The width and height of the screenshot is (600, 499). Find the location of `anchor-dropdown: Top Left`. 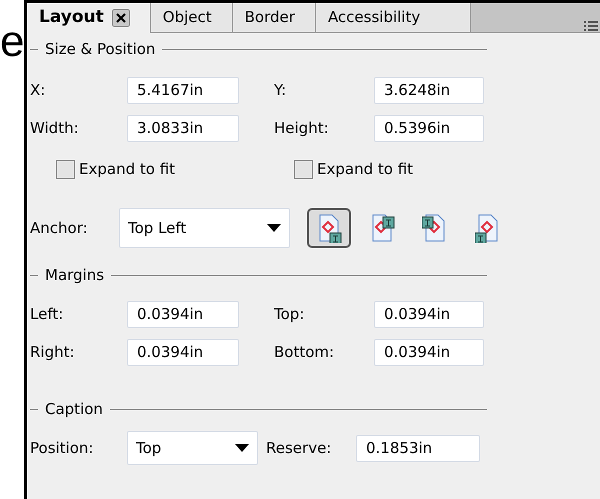

anchor-dropdown: Top Left is located at coordinates (204, 228).